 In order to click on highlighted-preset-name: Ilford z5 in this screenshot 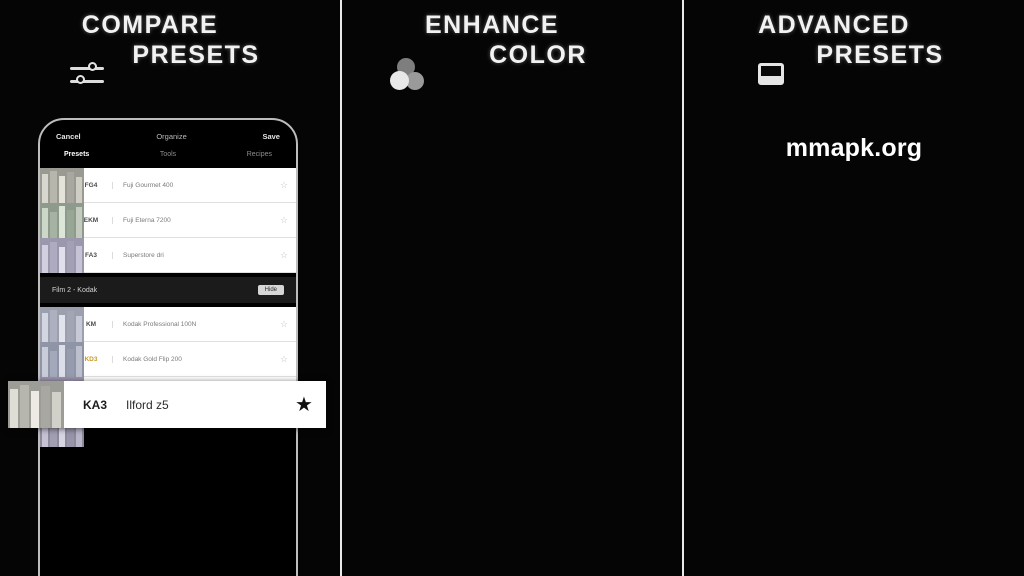, I will do `click(147, 404)`.